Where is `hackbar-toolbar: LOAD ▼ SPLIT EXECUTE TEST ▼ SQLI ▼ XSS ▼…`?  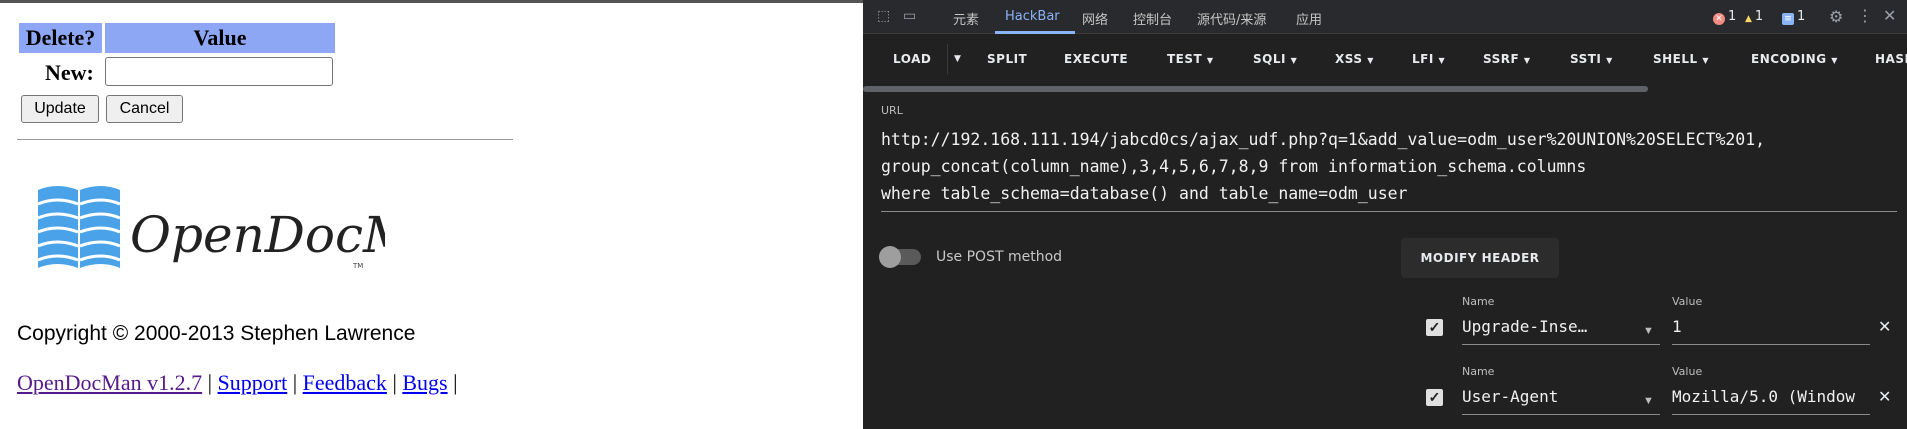
hackbar-toolbar: LOAD ▼ SPLIT EXECUTE TEST ▼ SQLI ▼ XSS ▼… is located at coordinates (1385, 59).